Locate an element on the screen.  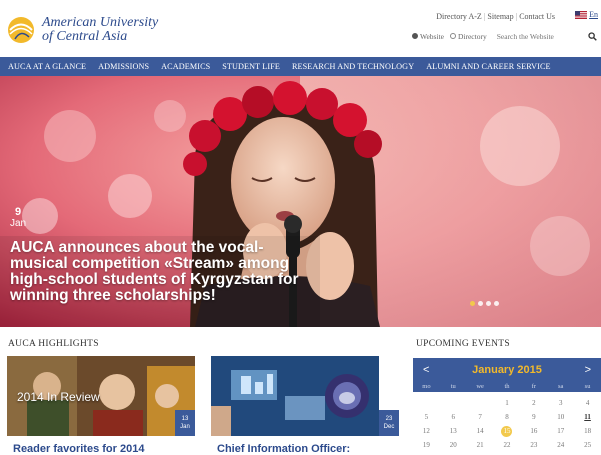
top-links: Directory A-Z | Sitemap | Contact Us is located at coordinates (495, 16).